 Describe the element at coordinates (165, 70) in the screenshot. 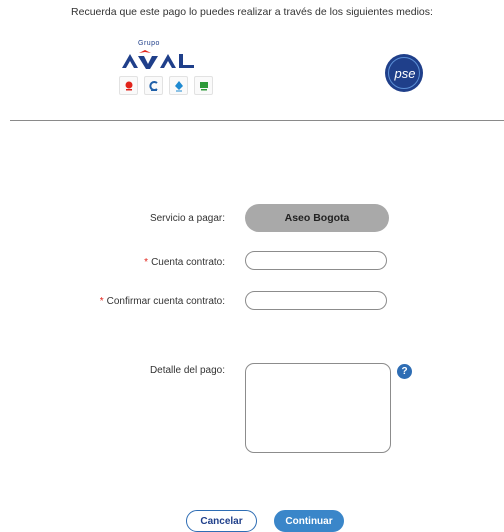

I see `grupo-aval-logo: Grupo` at that location.